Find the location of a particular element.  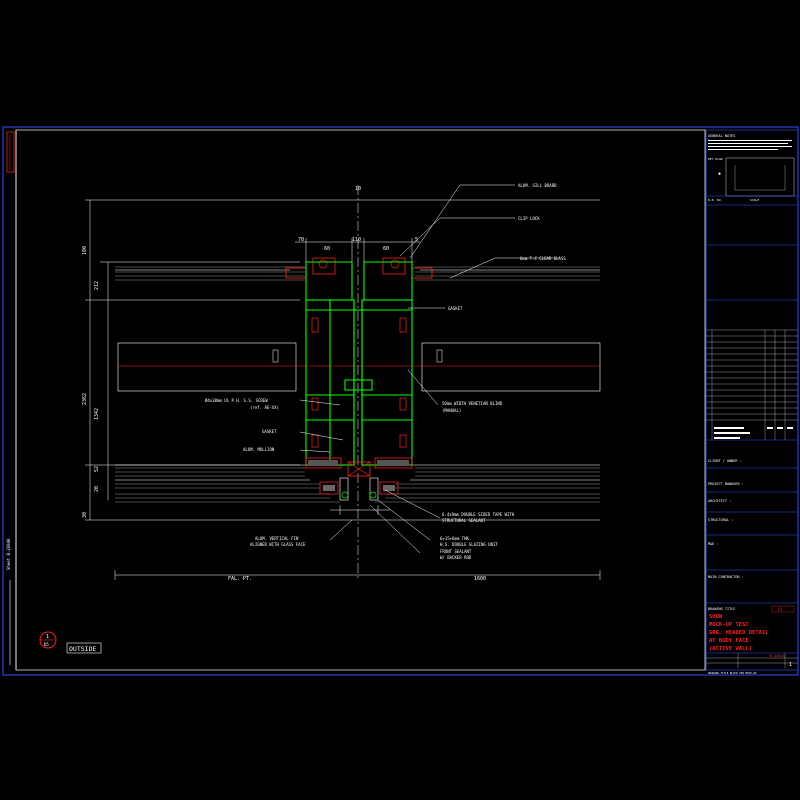

title-footer: DRAWING TITLE BLOCK FOR MOCK-UP is located at coordinates (732, 673).